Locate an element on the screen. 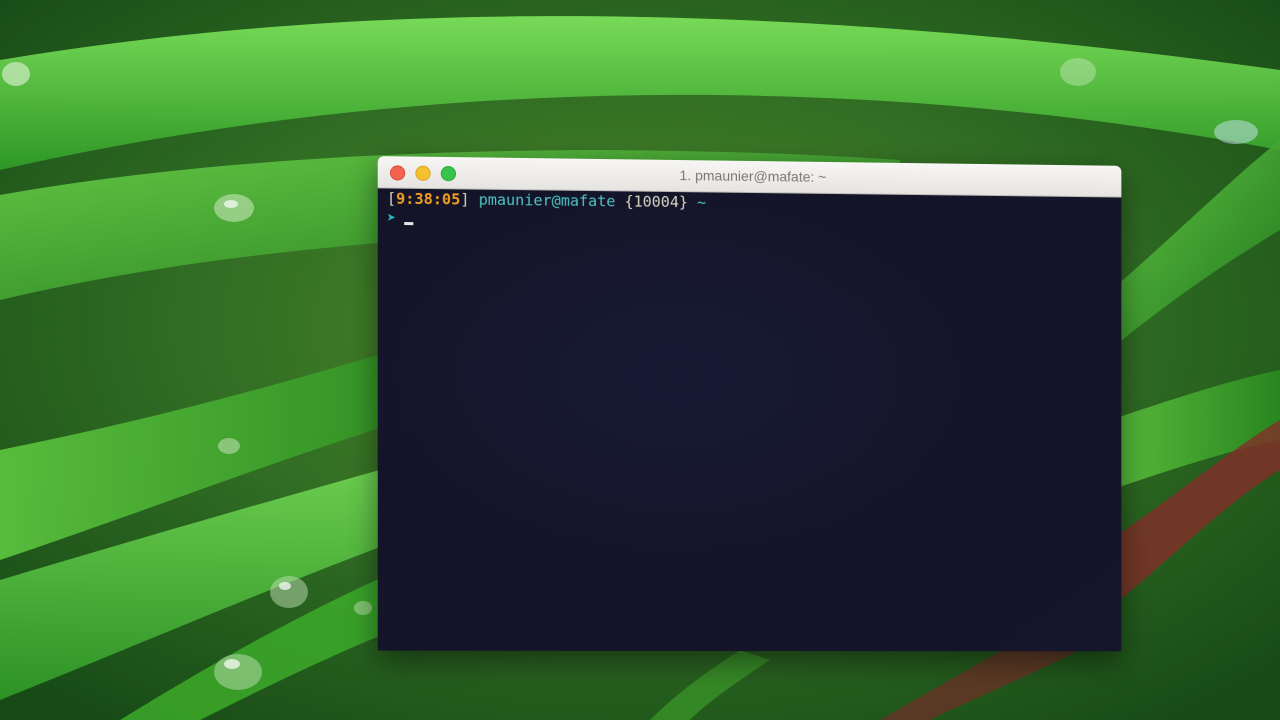  prompt-cwd: ~ is located at coordinates (702, 202).